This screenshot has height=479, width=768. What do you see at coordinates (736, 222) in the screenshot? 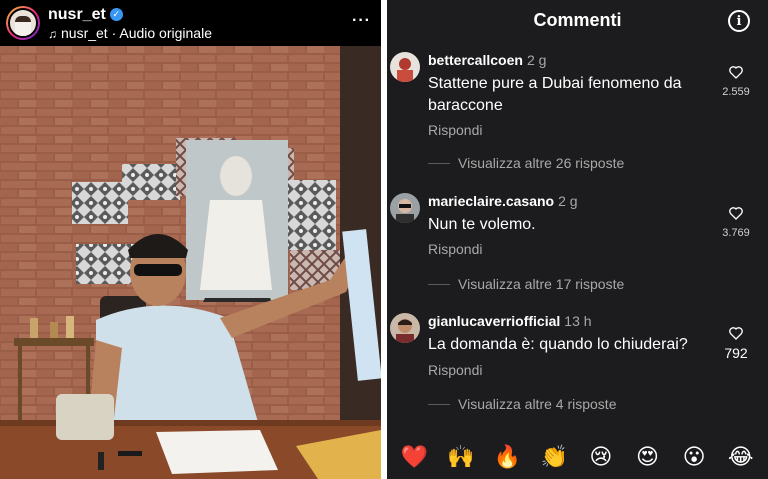
I see `like-button: 3.769` at bounding box center [736, 222].